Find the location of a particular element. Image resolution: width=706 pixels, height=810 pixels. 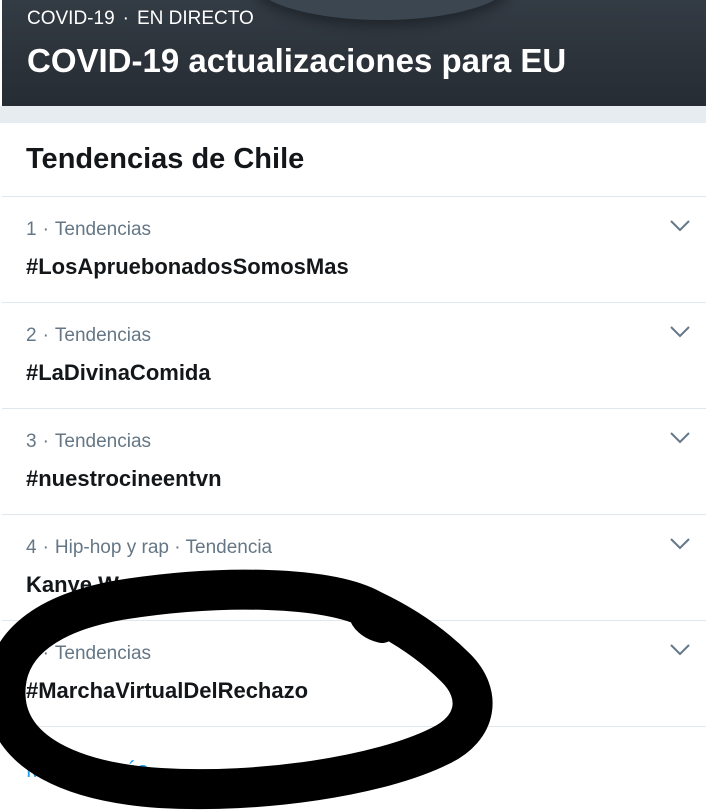

trend-item: 4 · Hip-hop y rap · Tendencia Kanye West is located at coordinates (354, 568).